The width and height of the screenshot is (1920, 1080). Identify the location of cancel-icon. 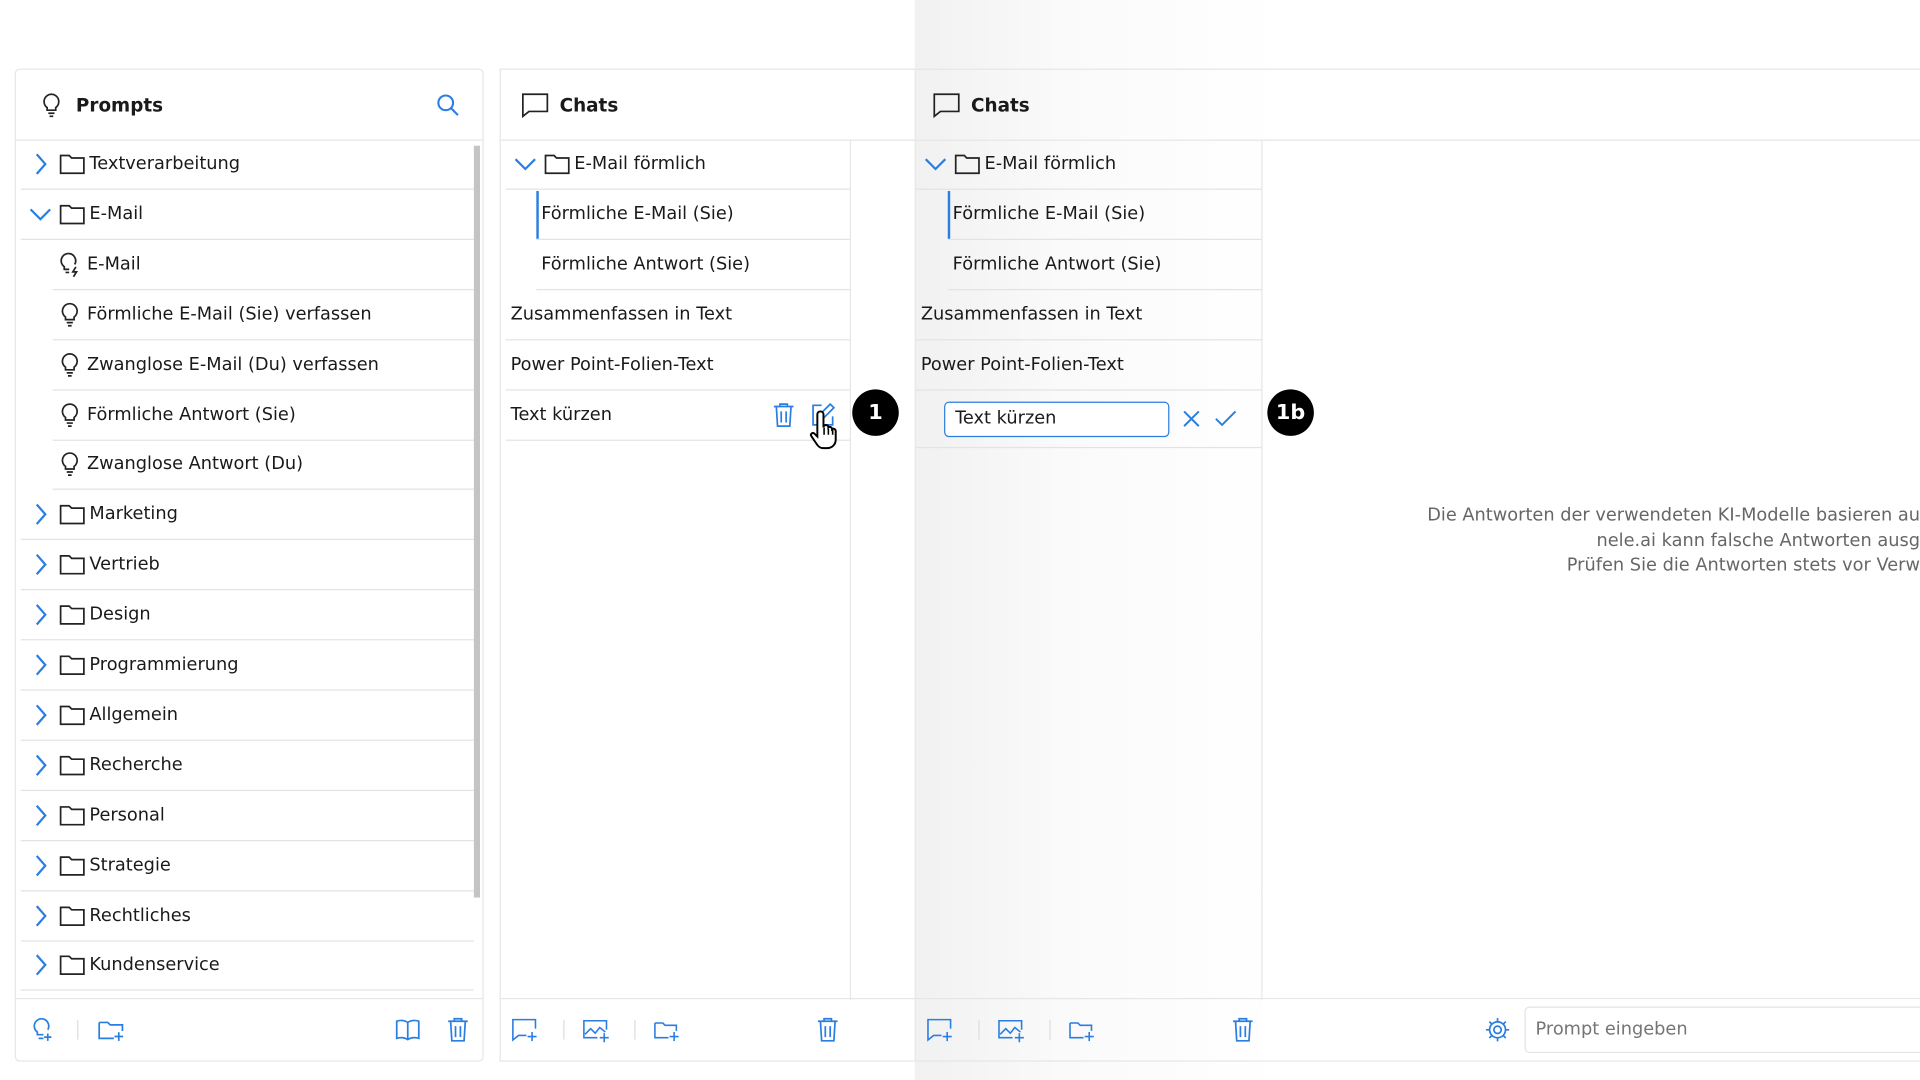
(1191, 418).